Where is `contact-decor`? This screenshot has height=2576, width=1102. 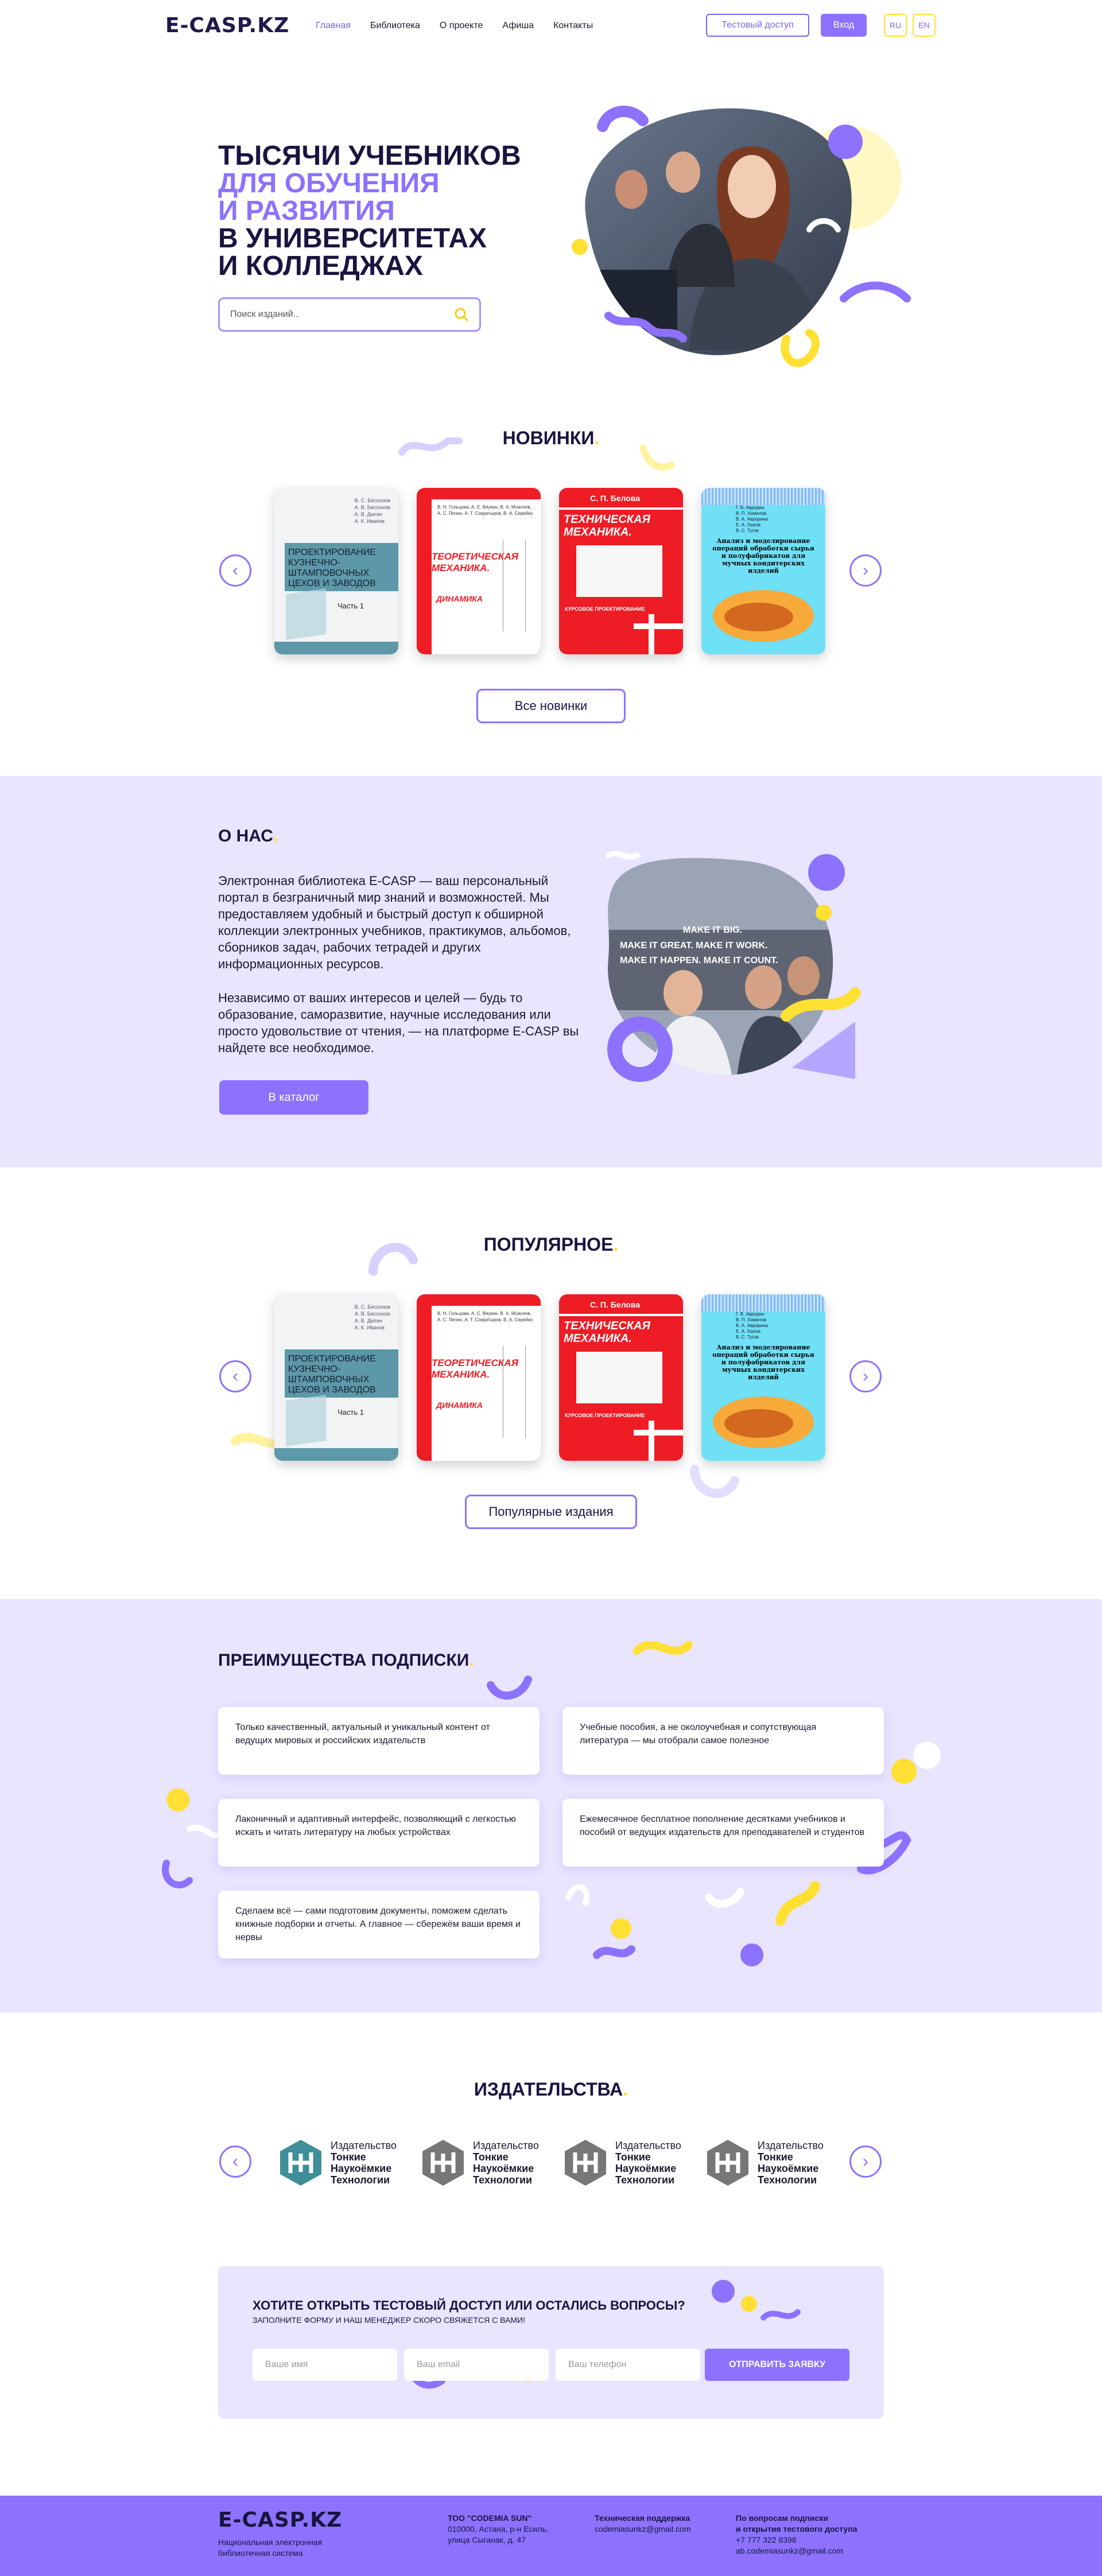 contact-decor is located at coordinates (602, 2334).